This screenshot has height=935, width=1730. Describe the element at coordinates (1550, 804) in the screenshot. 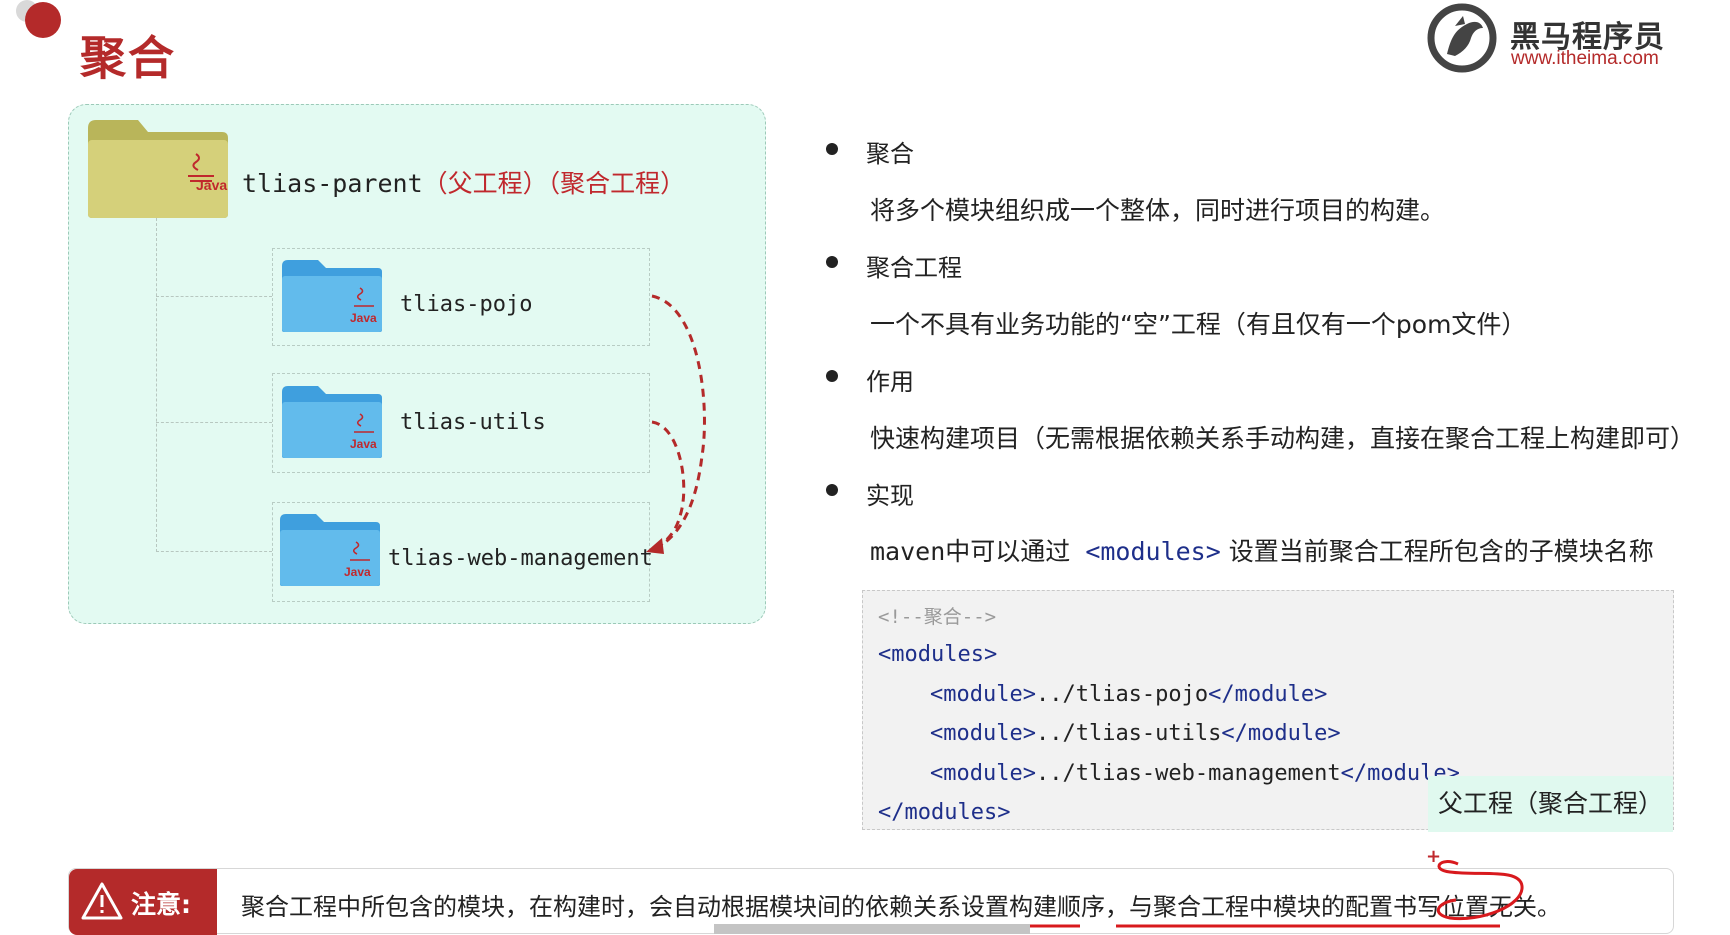

I see `overlay-annotation: 父工程（聚合工程）` at that location.